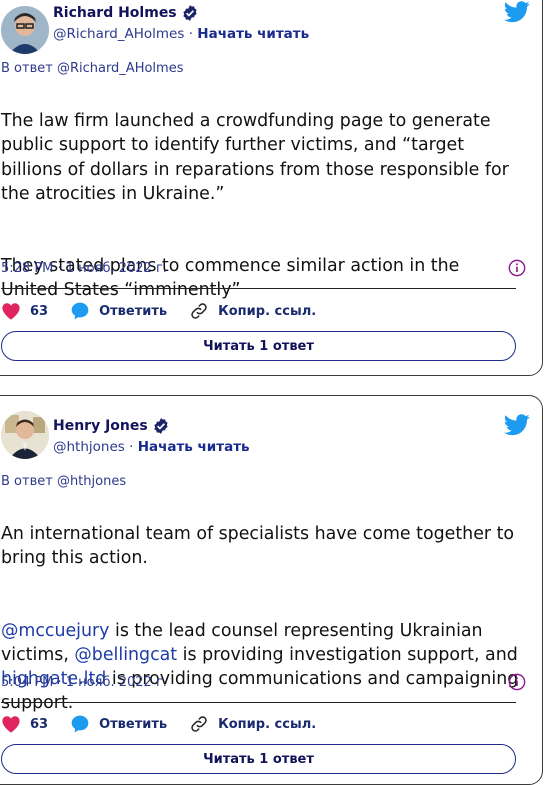 The width and height of the screenshot is (546, 785). What do you see at coordinates (84, 682) in the screenshot?
I see `timestamp: 5:04 PM · 1 нояб. 2022 г.` at bounding box center [84, 682].